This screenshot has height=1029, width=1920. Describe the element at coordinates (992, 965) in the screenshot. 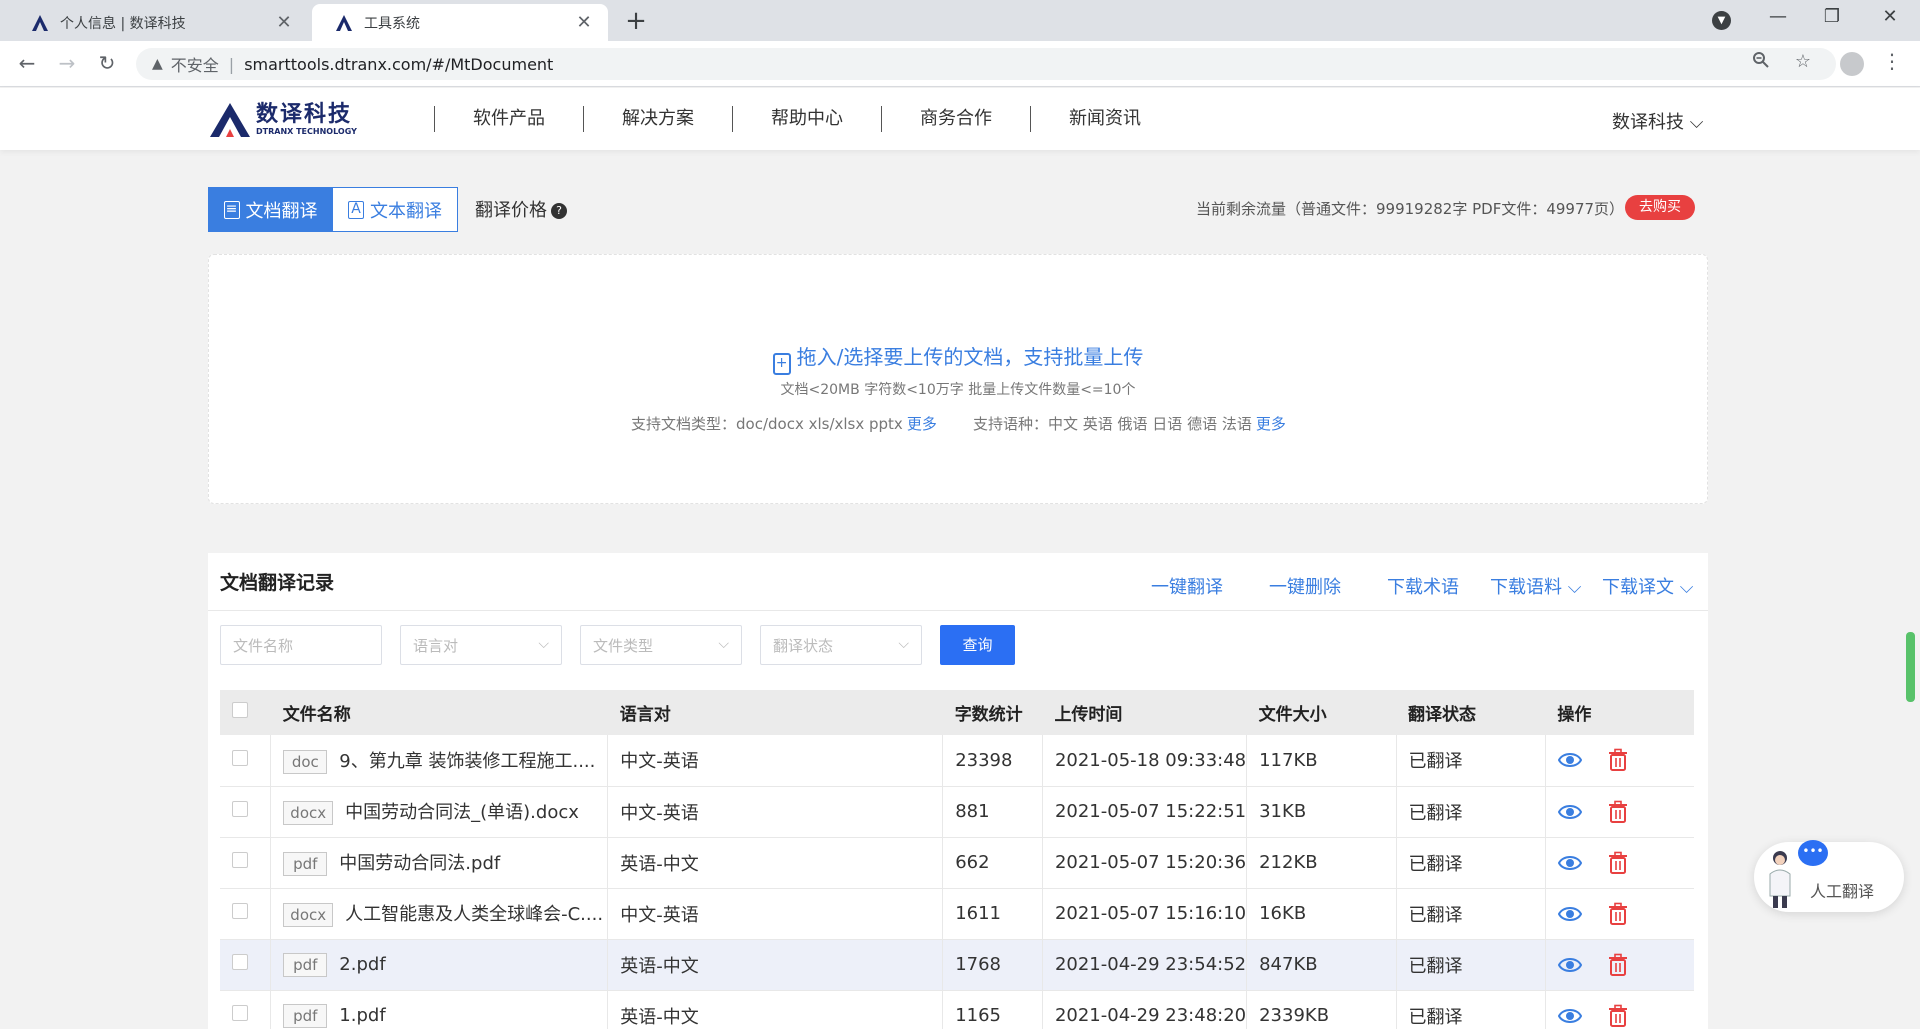

I see `word-count-cell: 1768` at that location.